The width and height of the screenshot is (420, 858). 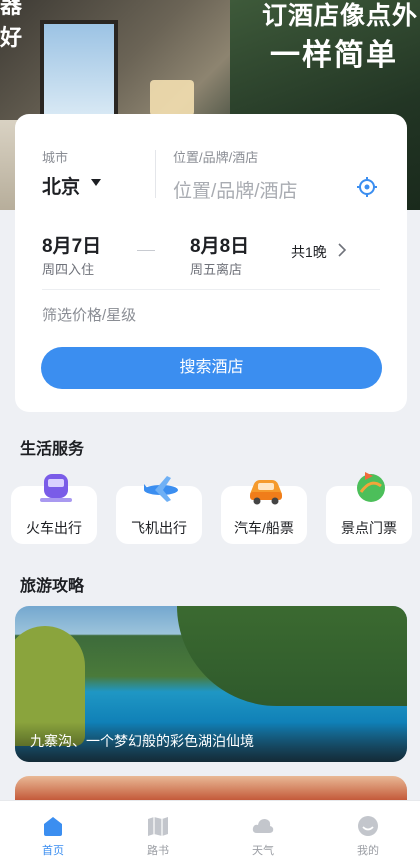 What do you see at coordinates (235, 189) in the screenshot?
I see `keyword-input: 位置/品牌/酒店` at bounding box center [235, 189].